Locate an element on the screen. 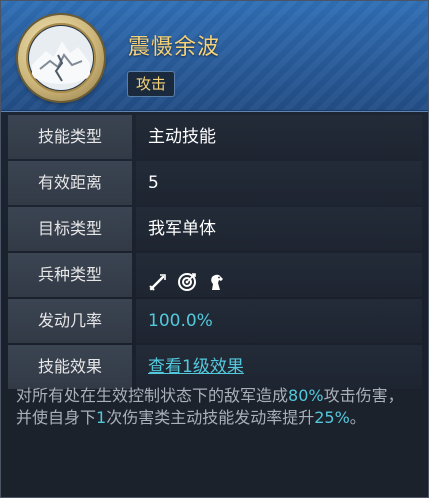  skill-name: 震慑余波 is located at coordinates (174, 47).